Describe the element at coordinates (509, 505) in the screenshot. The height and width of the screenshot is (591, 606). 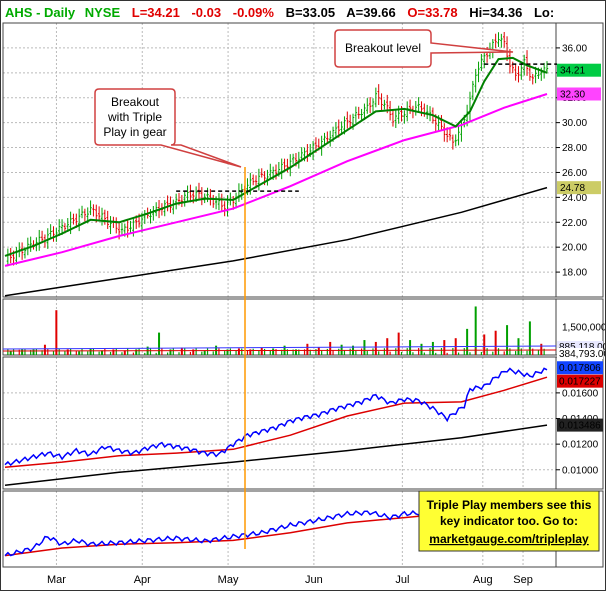
I see `promo-line-1: Triple Play members see this` at that location.